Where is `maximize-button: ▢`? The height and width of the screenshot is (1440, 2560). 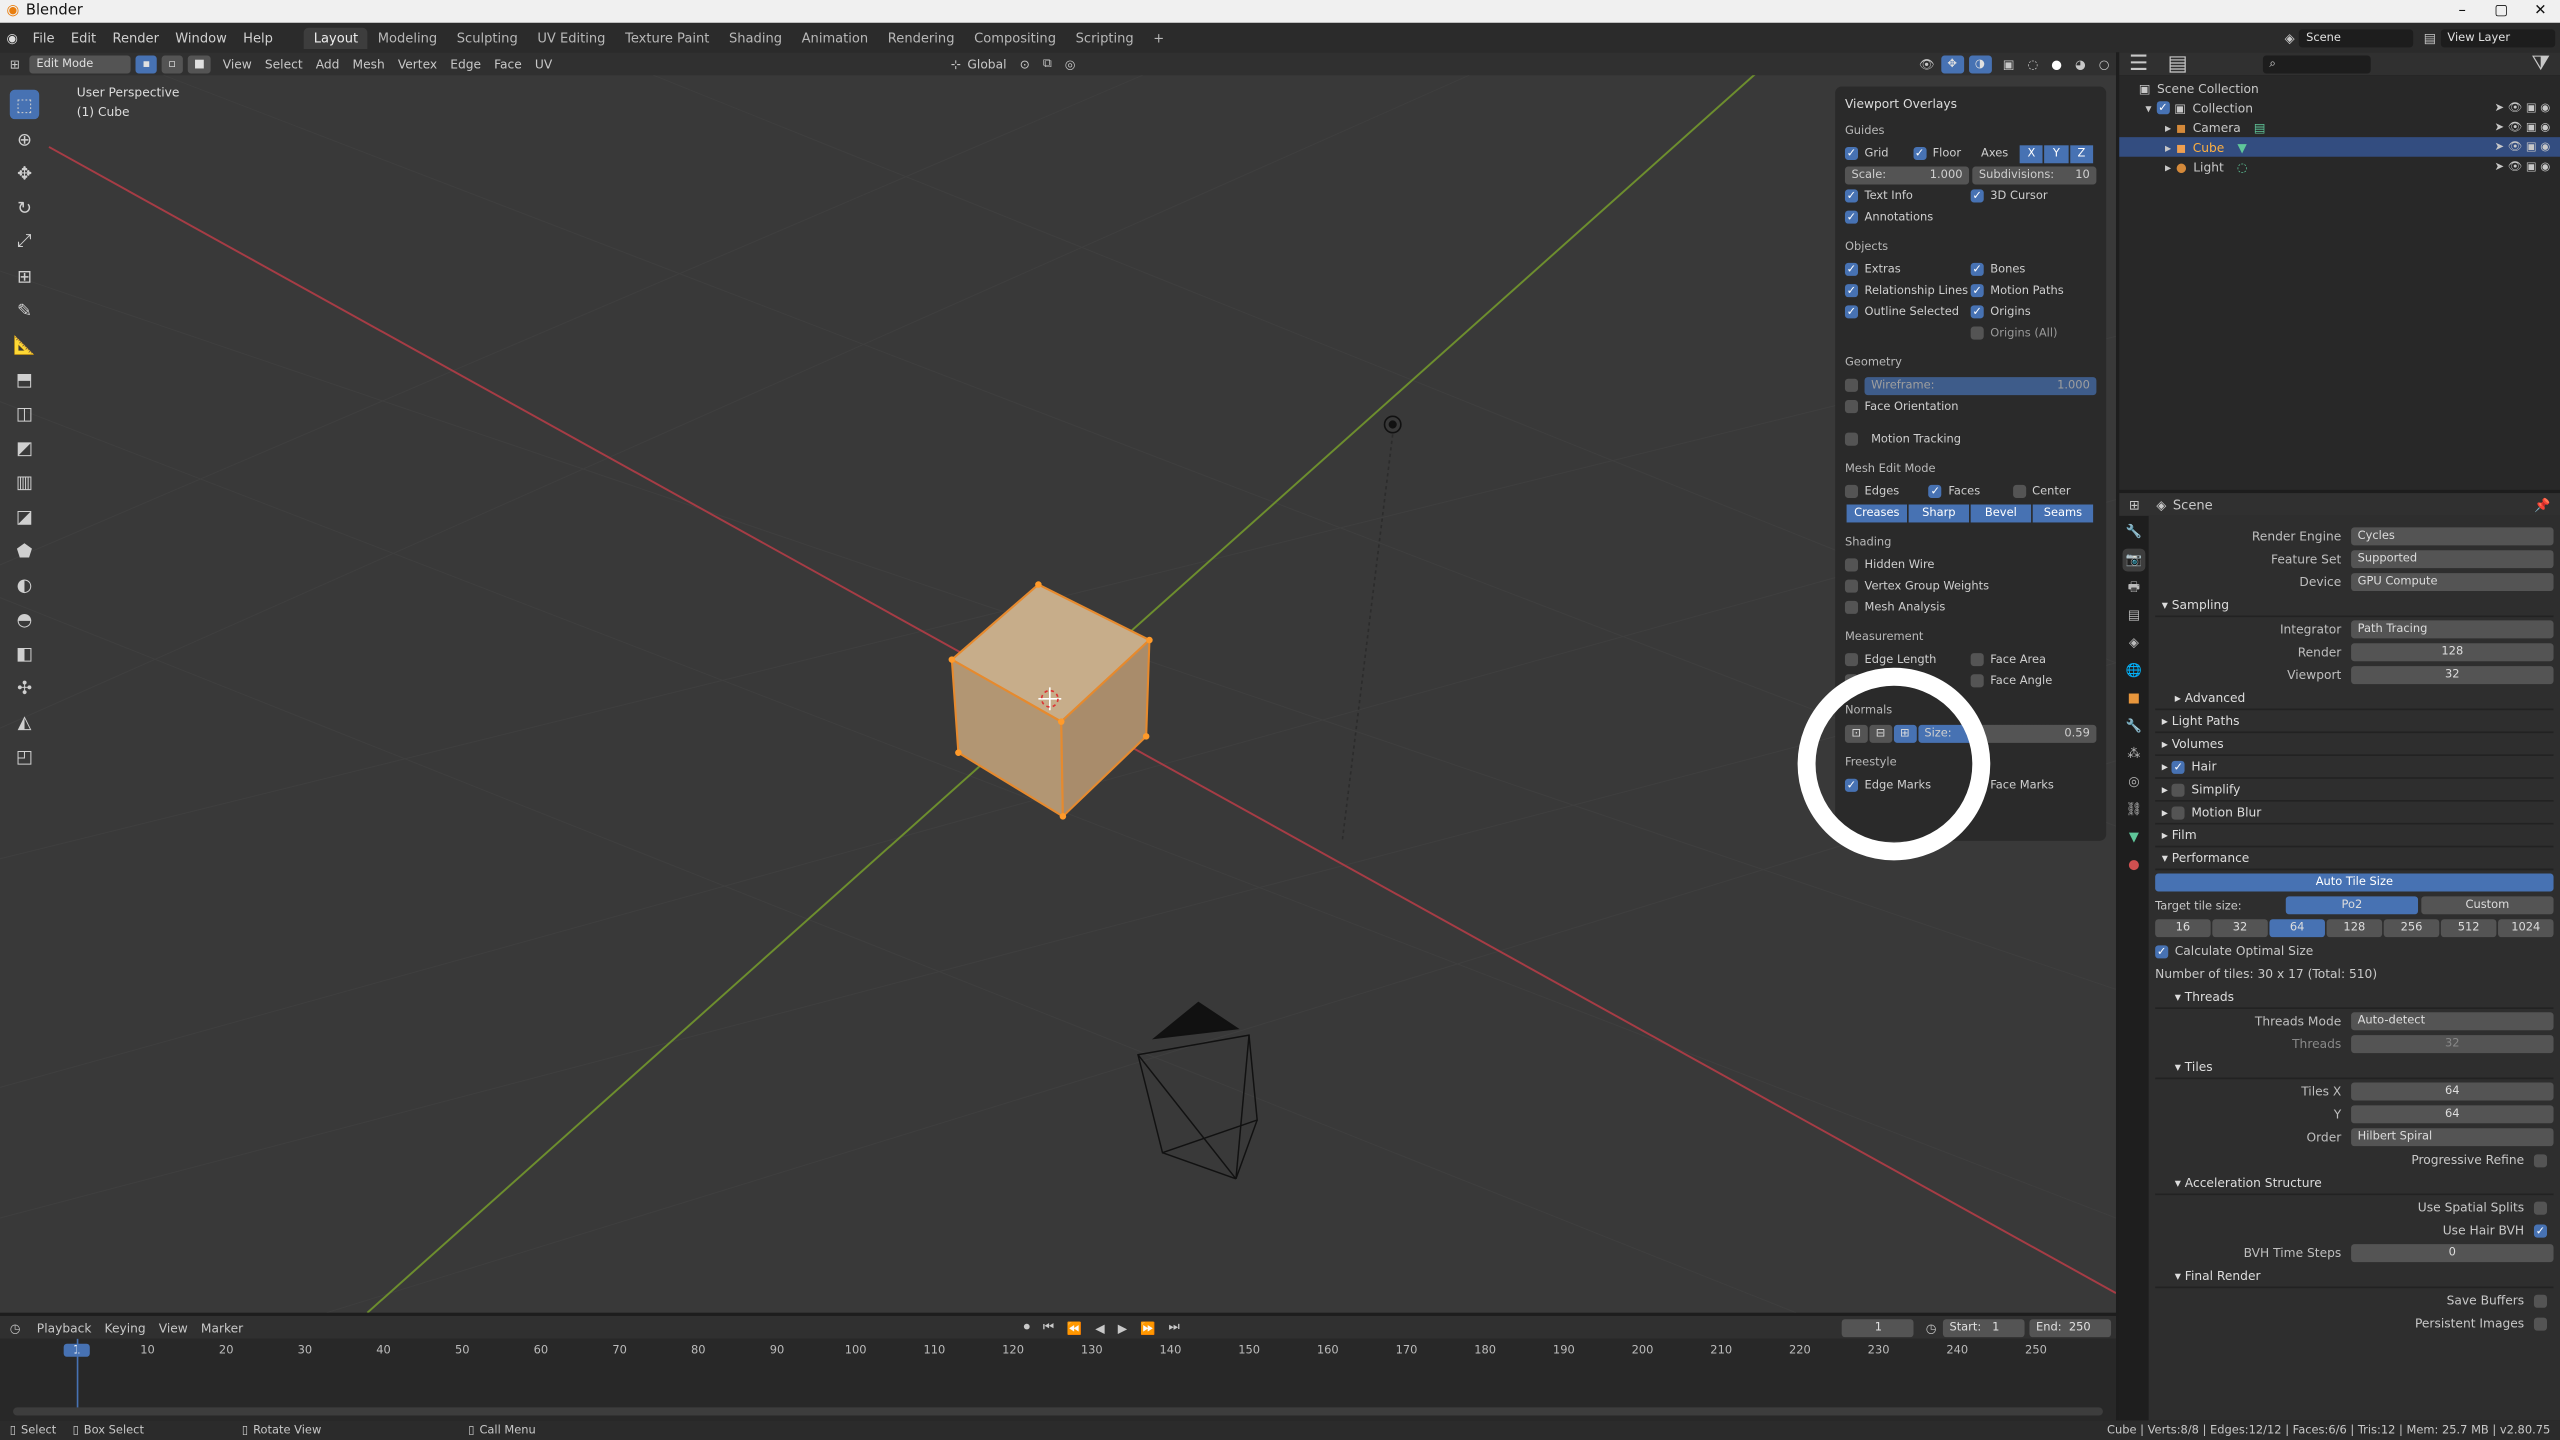
maximize-button: ▢ is located at coordinates (2501, 11).